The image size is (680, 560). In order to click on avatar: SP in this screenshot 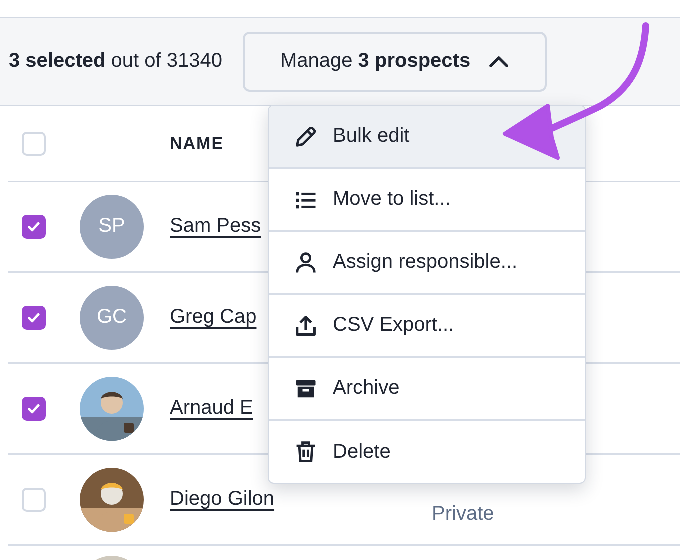, I will do `click(112, 226)`.